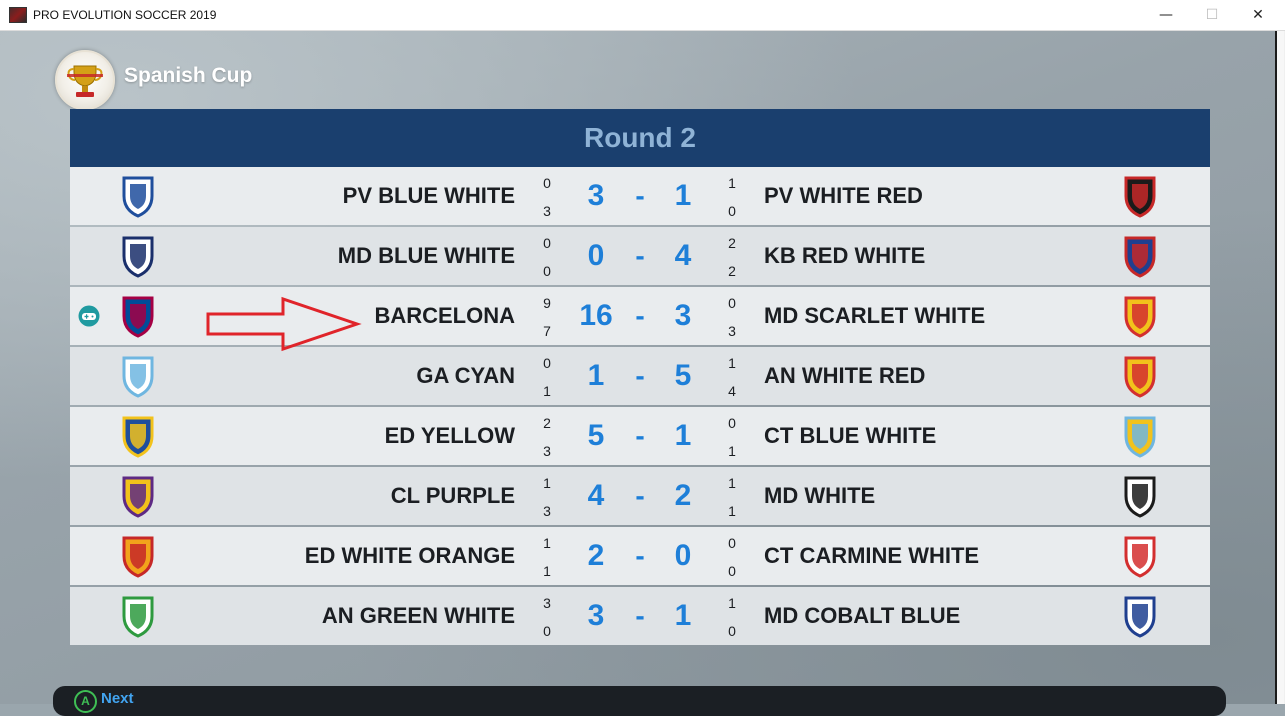  Describe the element at coordinates (732, 331) in the screenshot. I see `away-leg2-score: 3` at that location.